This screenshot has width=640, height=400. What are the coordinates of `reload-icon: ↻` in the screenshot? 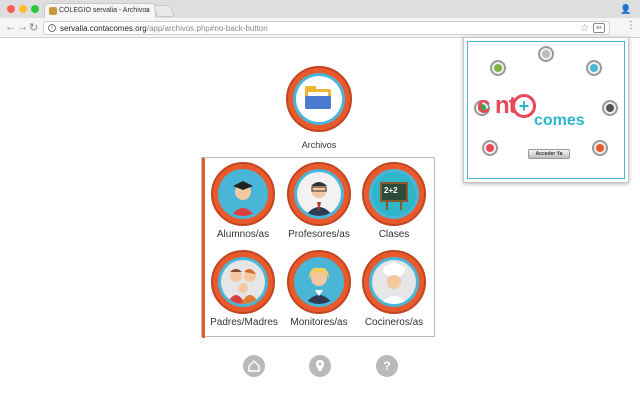 It's located at (33, 27).